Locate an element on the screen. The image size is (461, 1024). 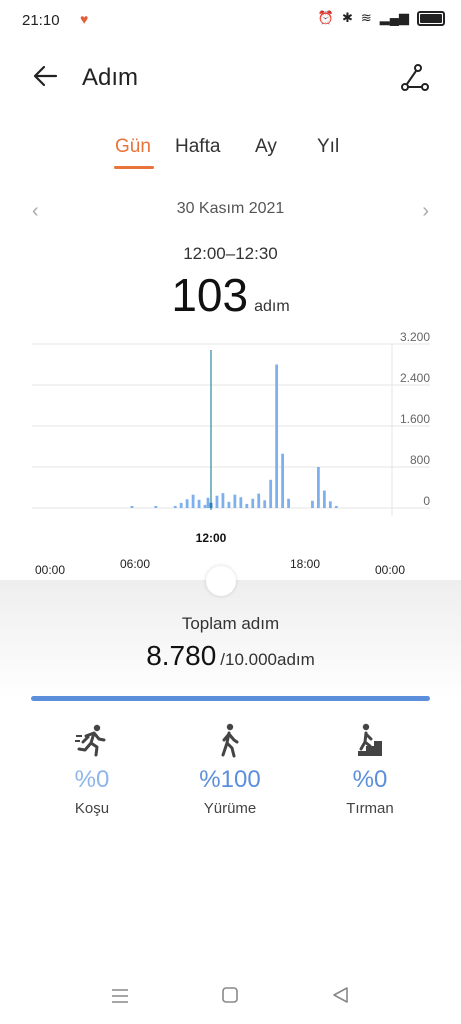
climbing-label: Tırman is located at coordinates (370, 808).